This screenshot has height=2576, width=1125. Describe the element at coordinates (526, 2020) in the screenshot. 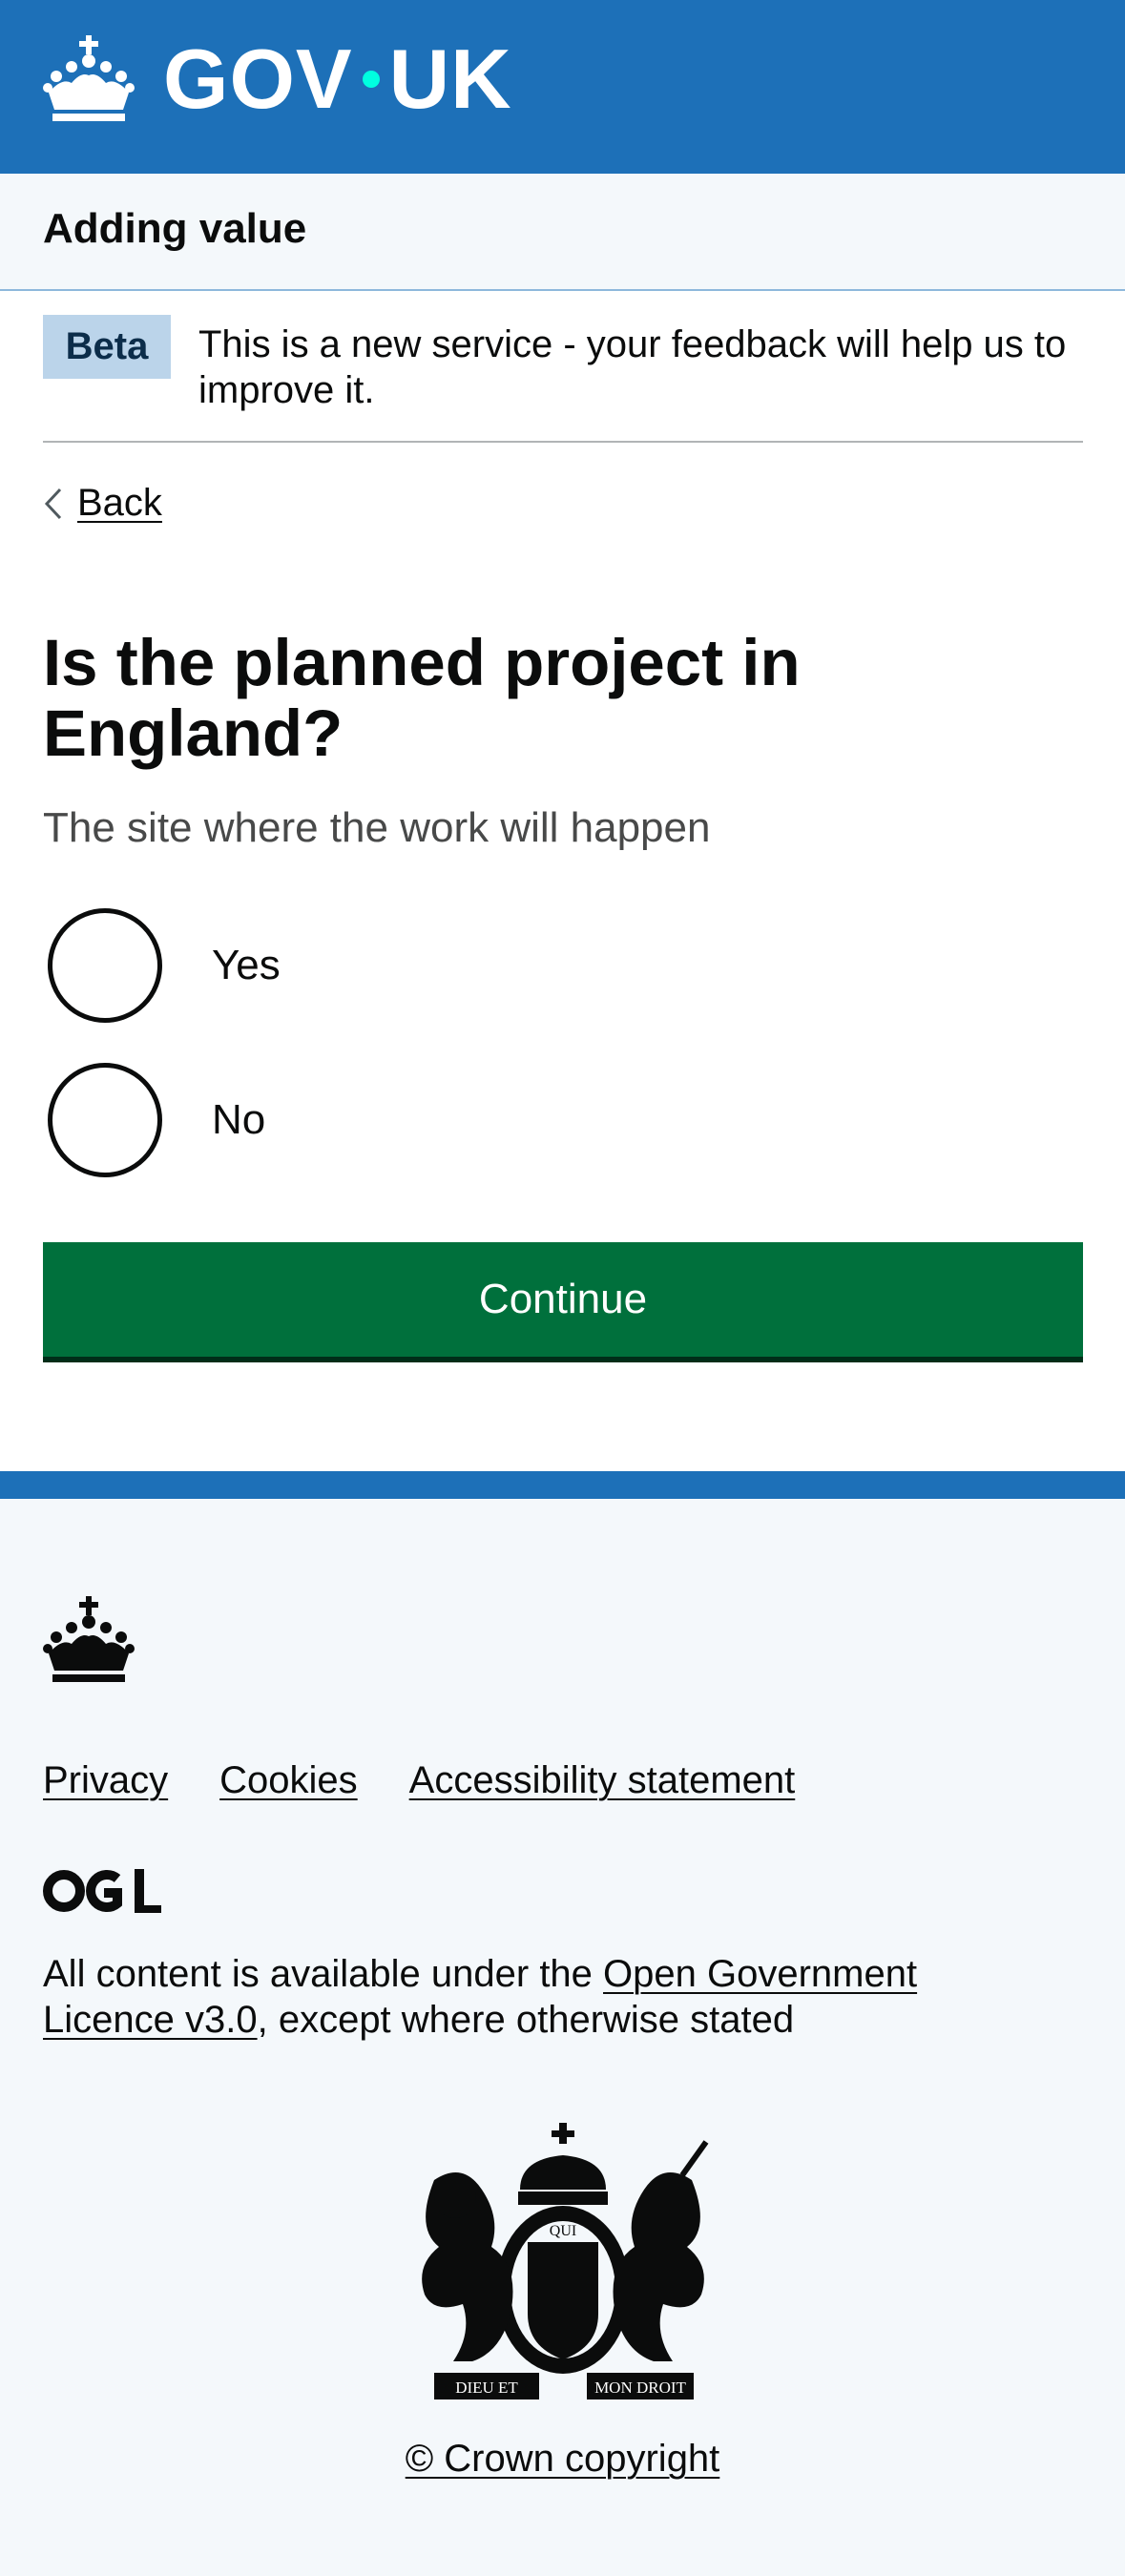

I see `licence-suffix: , except where otherwise stated` at that location.